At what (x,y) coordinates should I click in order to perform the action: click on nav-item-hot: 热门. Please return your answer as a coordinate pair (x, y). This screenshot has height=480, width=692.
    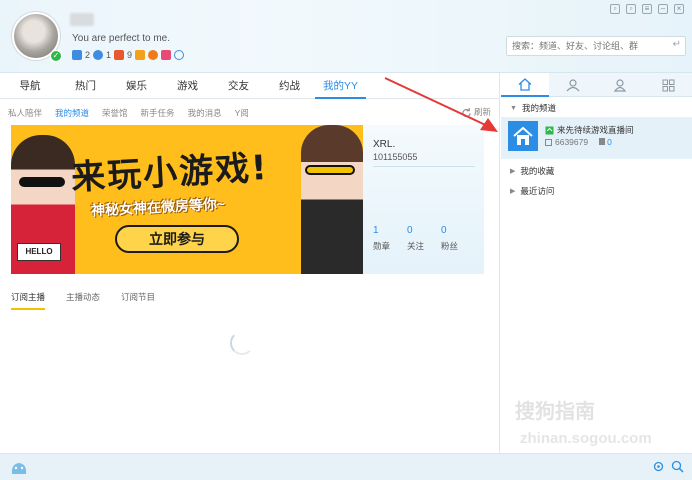
    Looking at the image, I should click on (85, 86).